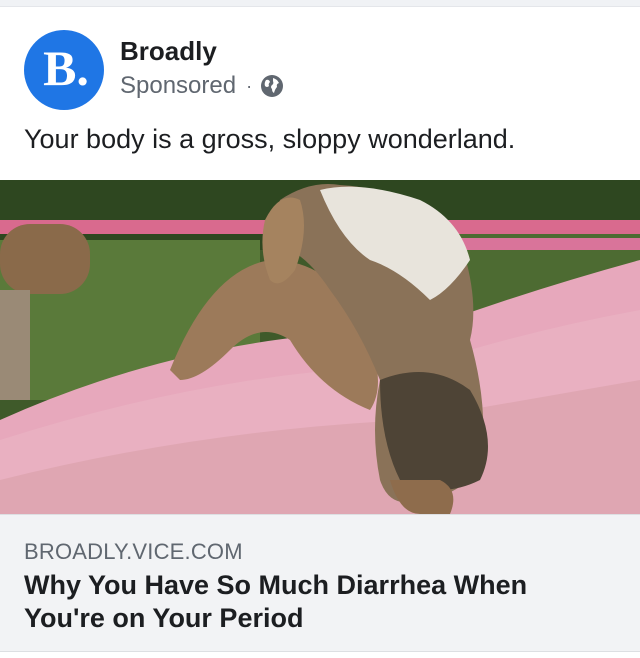  I want to click on avatar-letter: B., so click(66, 68).